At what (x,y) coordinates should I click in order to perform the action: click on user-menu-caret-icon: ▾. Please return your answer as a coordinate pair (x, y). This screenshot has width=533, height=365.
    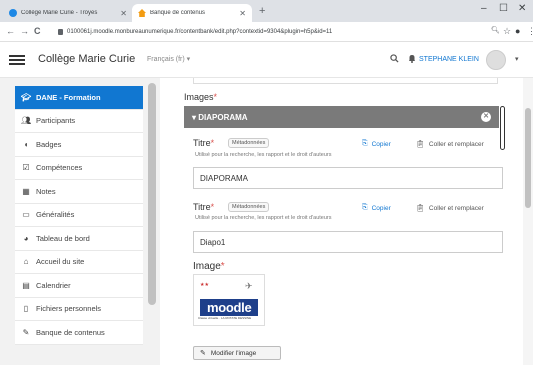
    Looking at the image, I should click on (517, 59).